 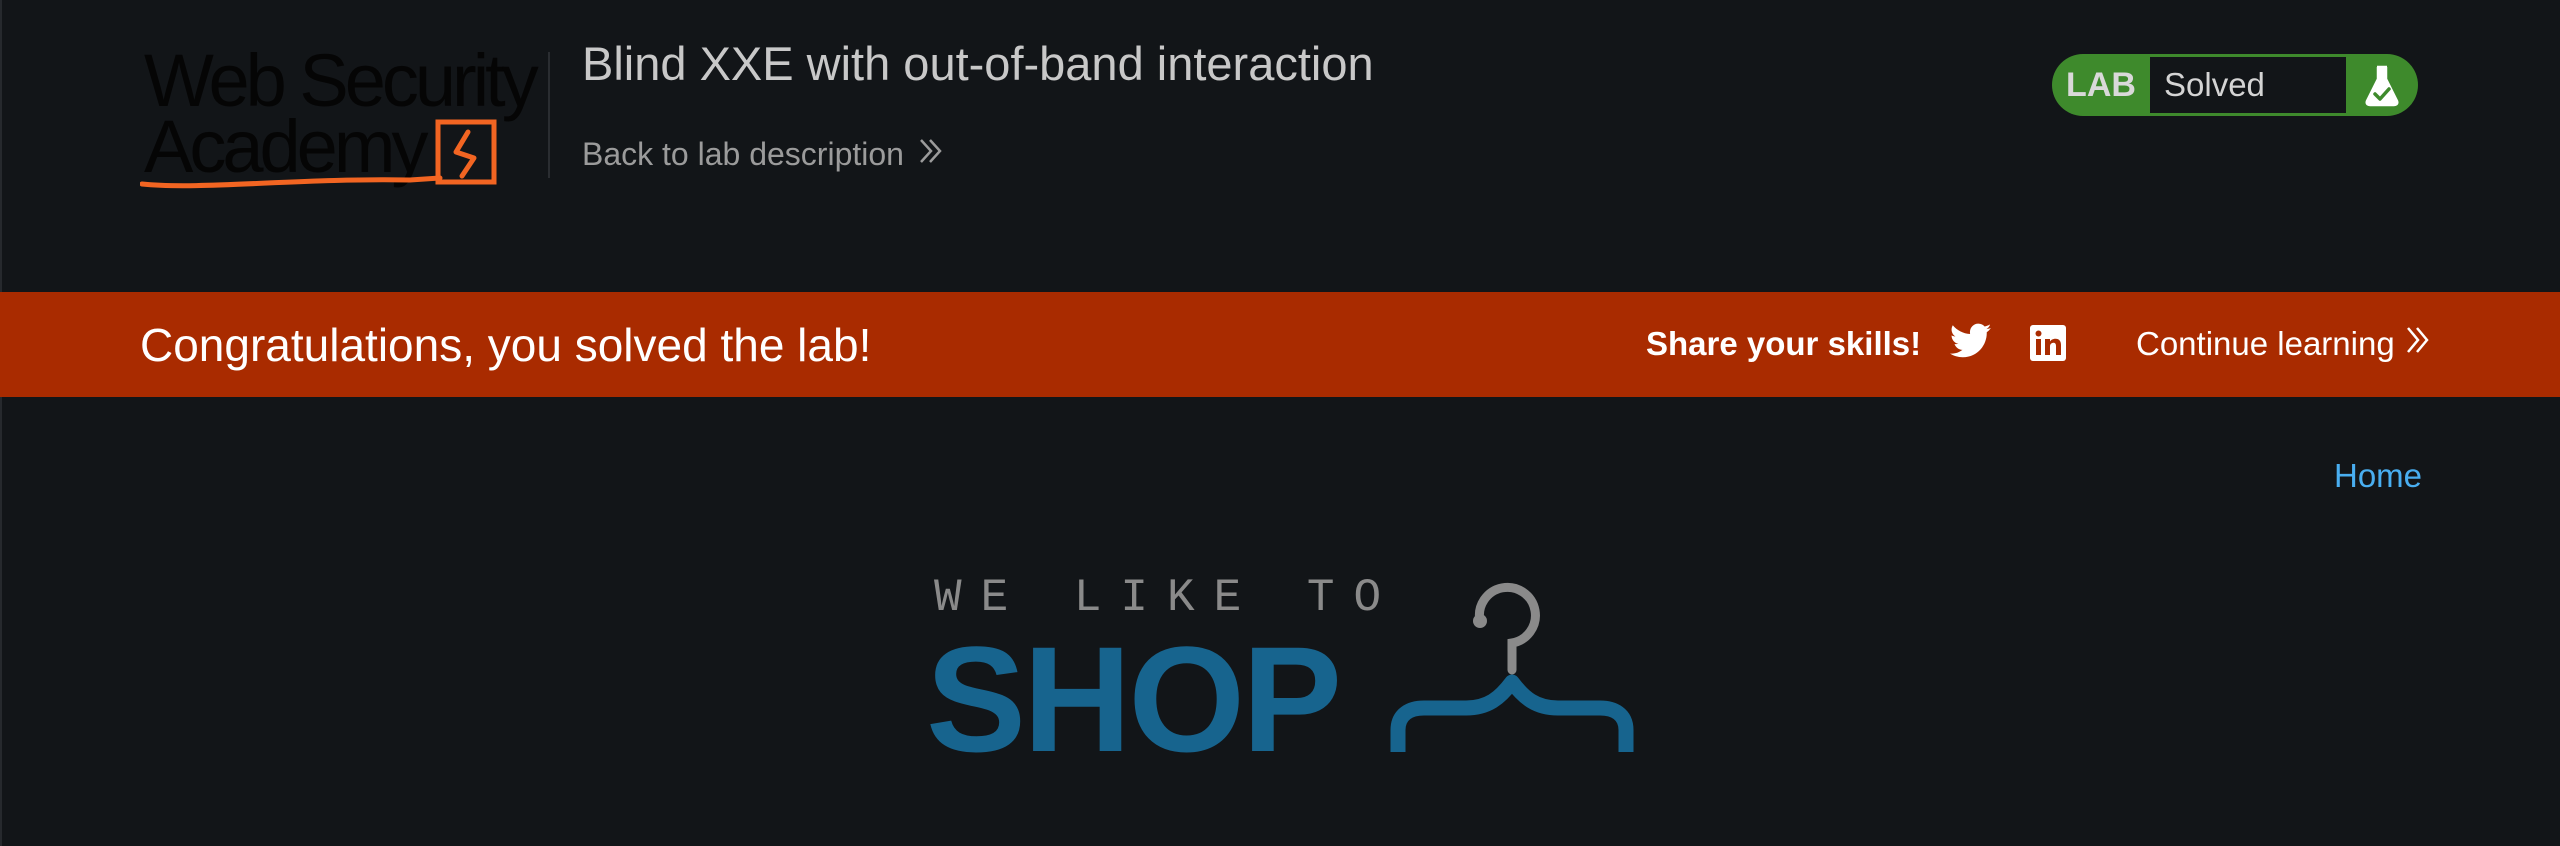 I want to click on continue-learning-label: Continue learning, so click(x=2265, y=343).